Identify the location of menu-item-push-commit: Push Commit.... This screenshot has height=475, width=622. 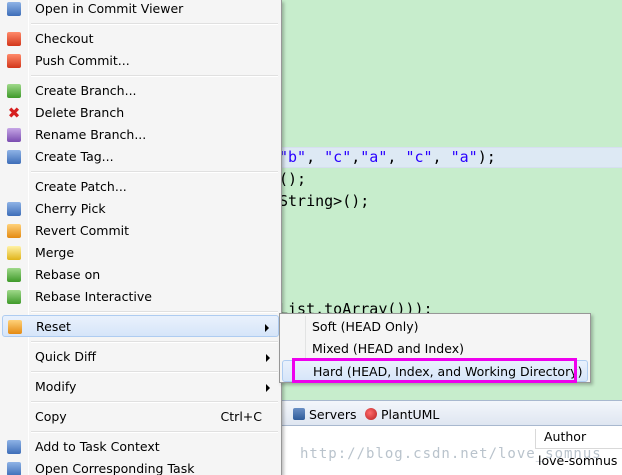
(140, 61).